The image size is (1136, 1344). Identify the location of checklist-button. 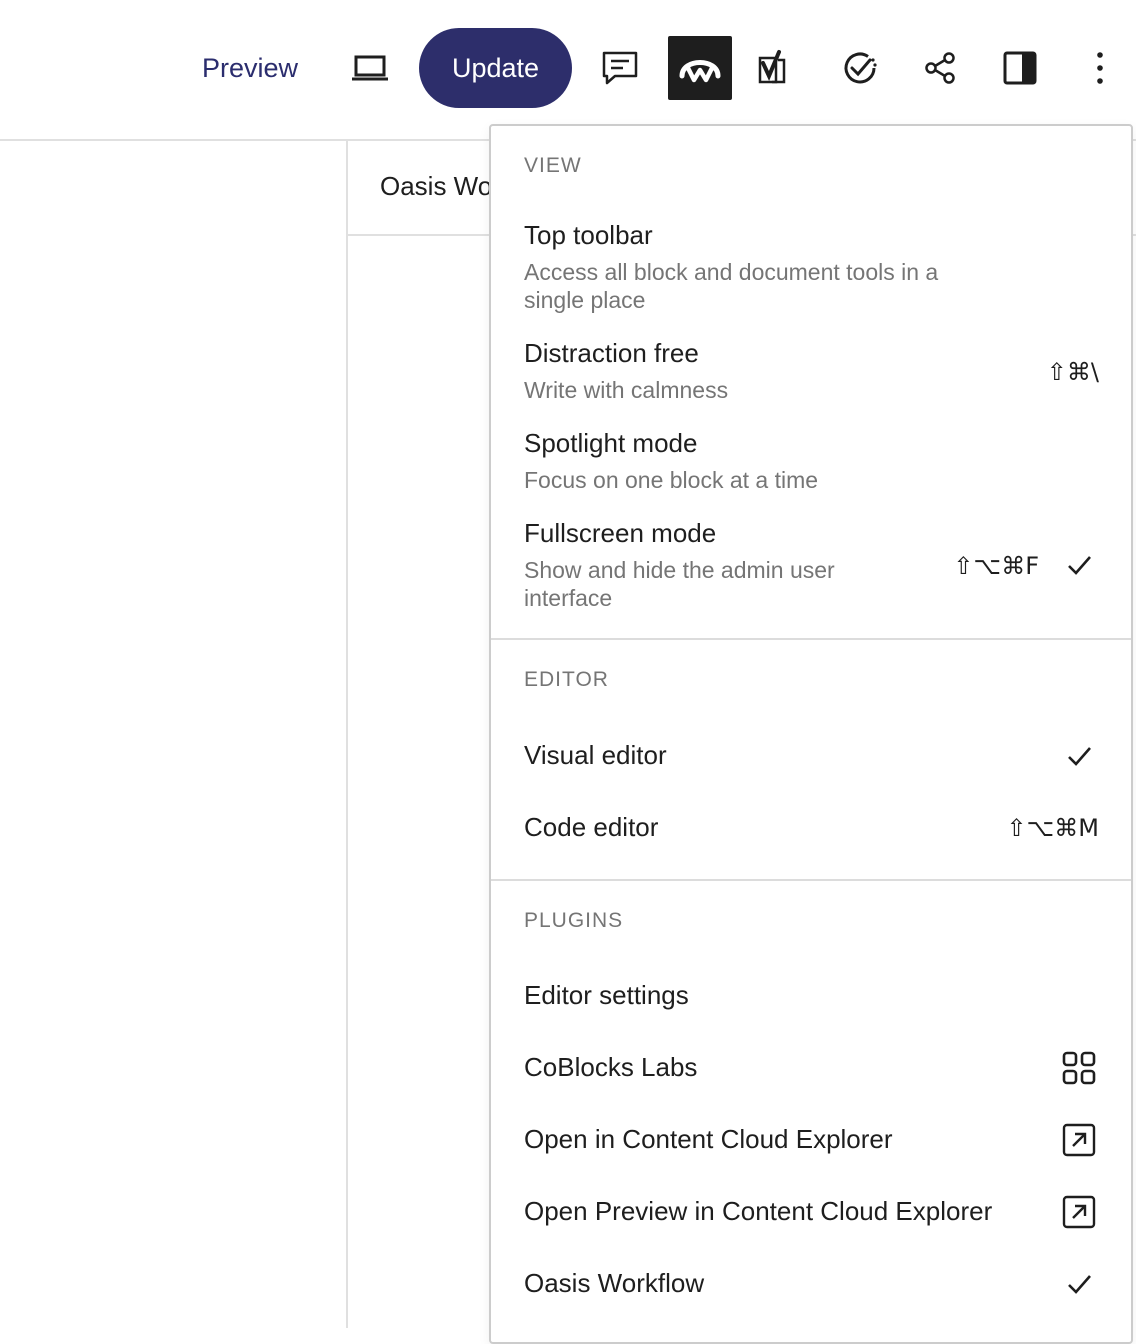
(860, 68).